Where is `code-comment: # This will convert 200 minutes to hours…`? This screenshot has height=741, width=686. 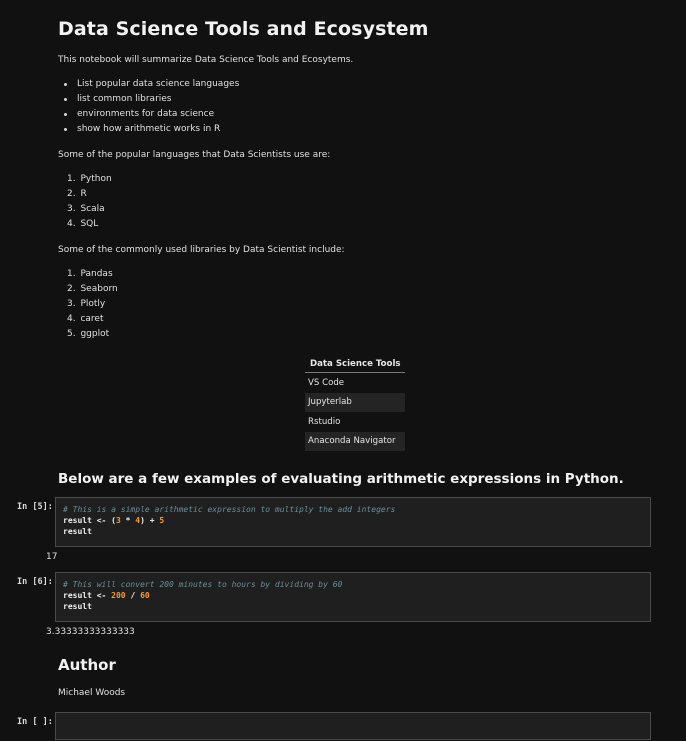 code-comment: # This will convert 200 minutes to hours… is located at coordinates (203, 584).